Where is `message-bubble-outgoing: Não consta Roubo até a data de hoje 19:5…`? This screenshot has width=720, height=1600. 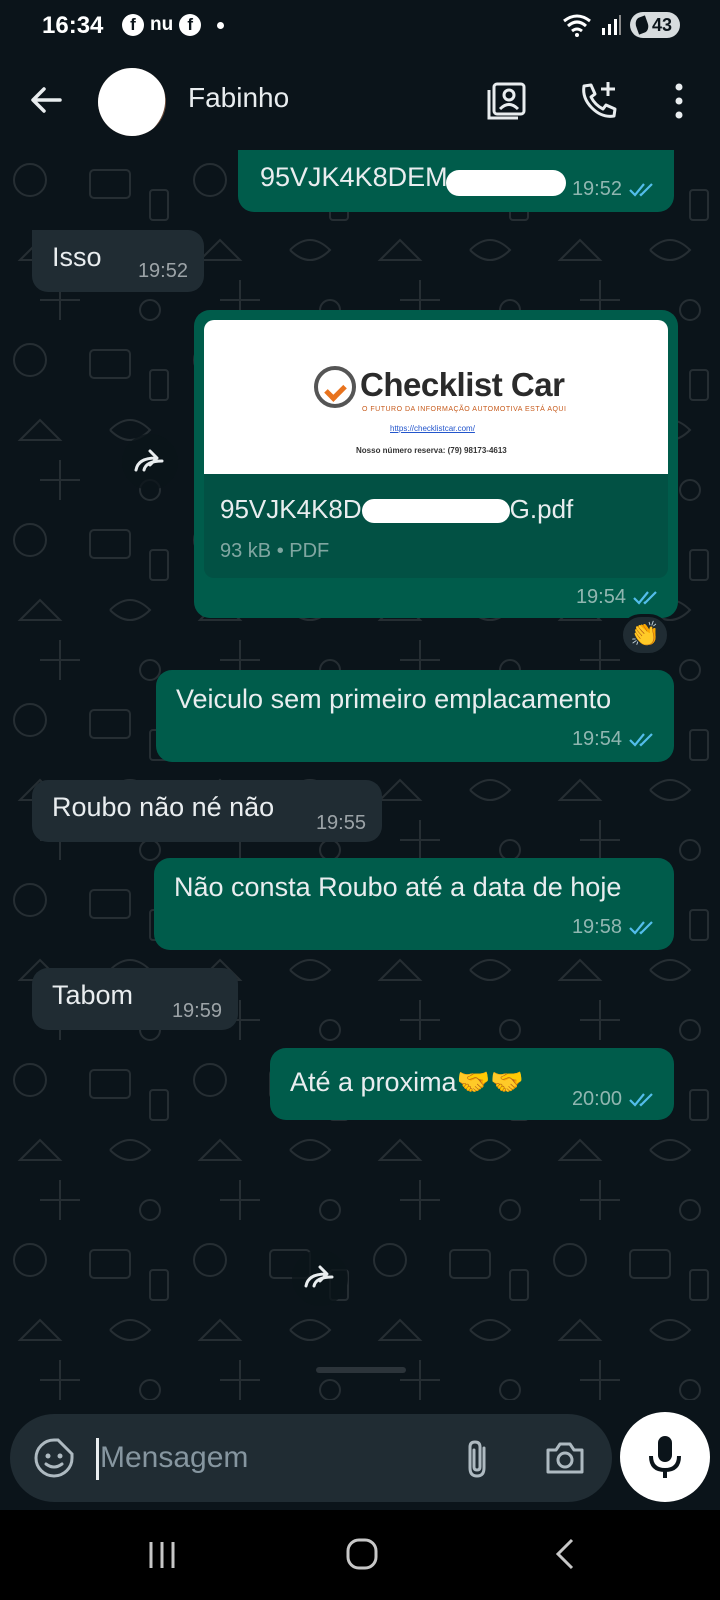
message-bubble-outgoing: Não consta Roubo até a data de hoje 19:5… is located at coordinates (414, 904).